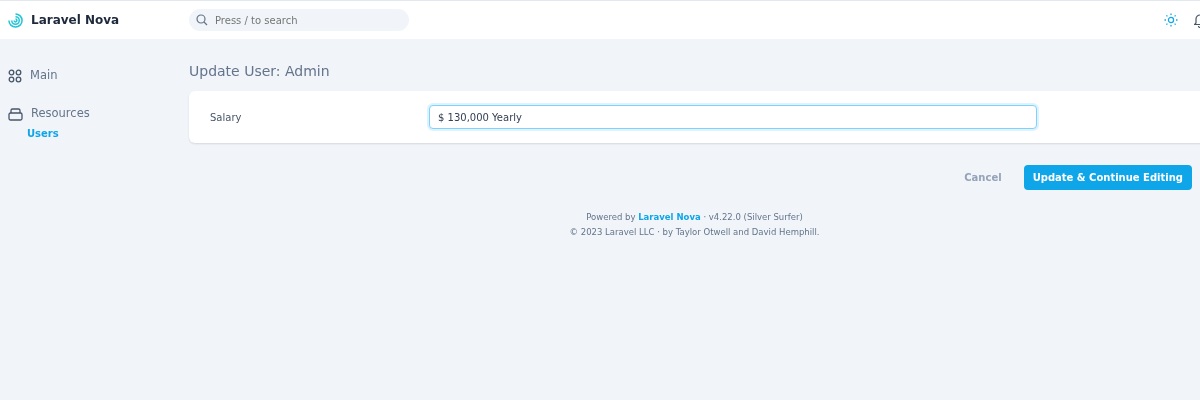 The width and height of the screenshot is (1200, 400). Describe the element at coordinates (1107, 177) in the screenshot. I see `update-button: Update & Continue Editing` at that location.